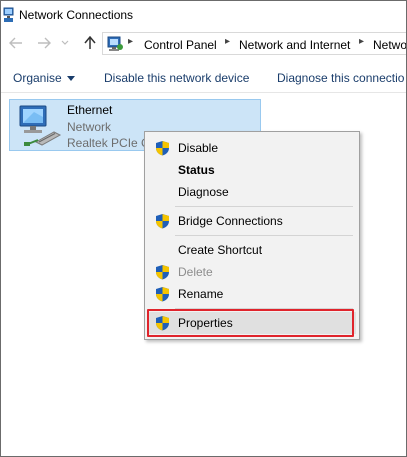  I want to click on menu-item-label: Status, so click(196, 170).